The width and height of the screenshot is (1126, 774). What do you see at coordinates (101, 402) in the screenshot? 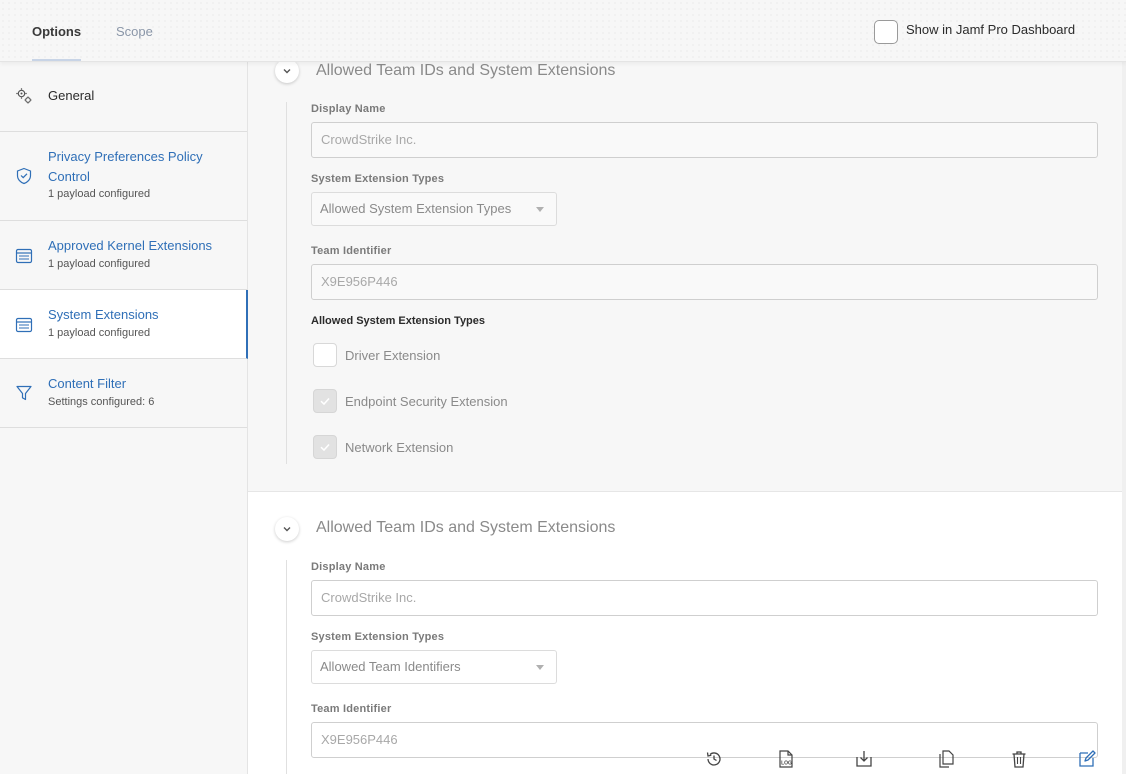
I see `sidebar-item-subtitle: Settings configured: 6` at bounding box center [101, 402].